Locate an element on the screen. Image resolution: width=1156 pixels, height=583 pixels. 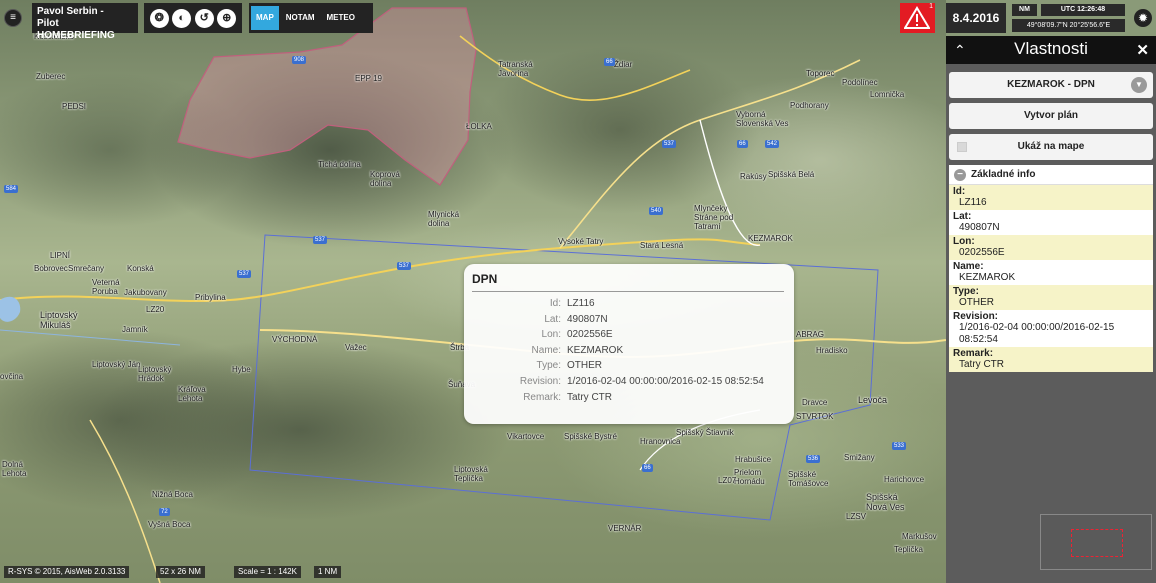
popup-label: Lon: is located at coordinates (551, 335).